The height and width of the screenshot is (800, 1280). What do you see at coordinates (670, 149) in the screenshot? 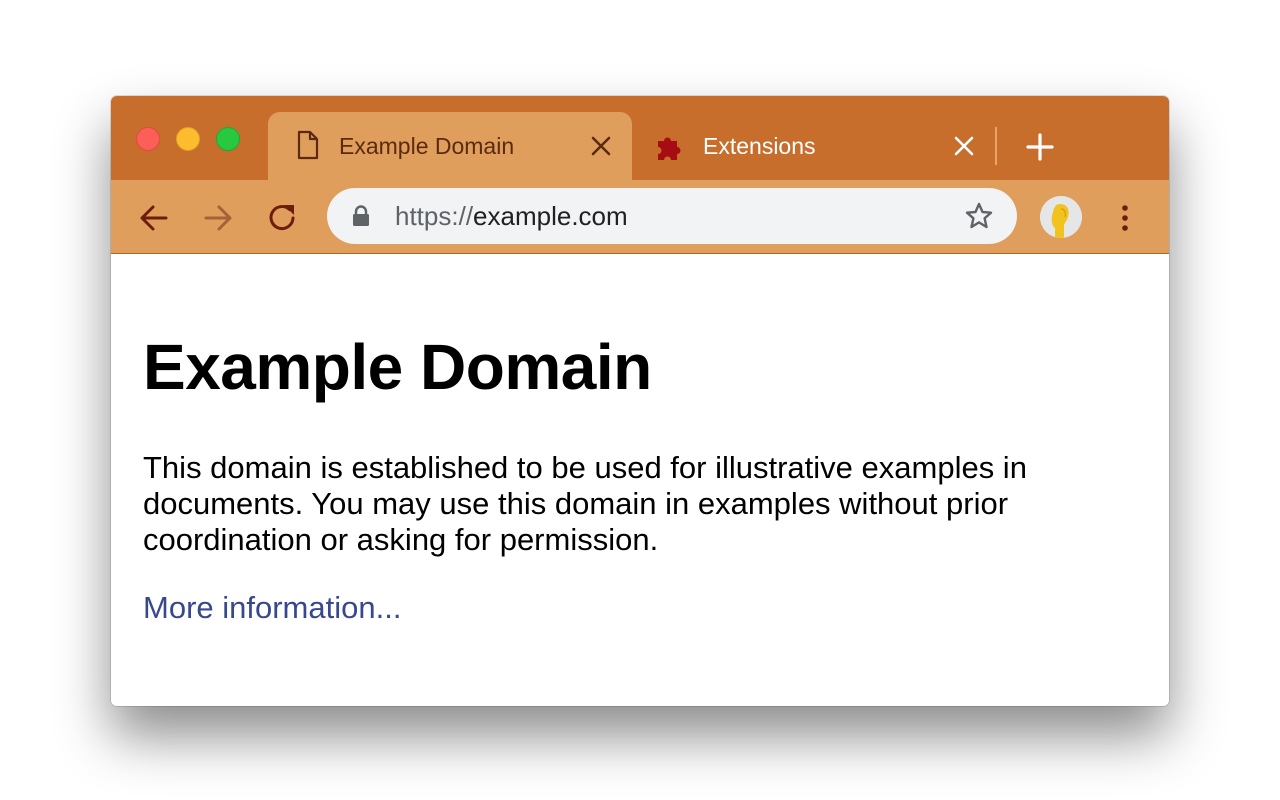
I see `puzzle-icon` at bounding box center [670, 149].